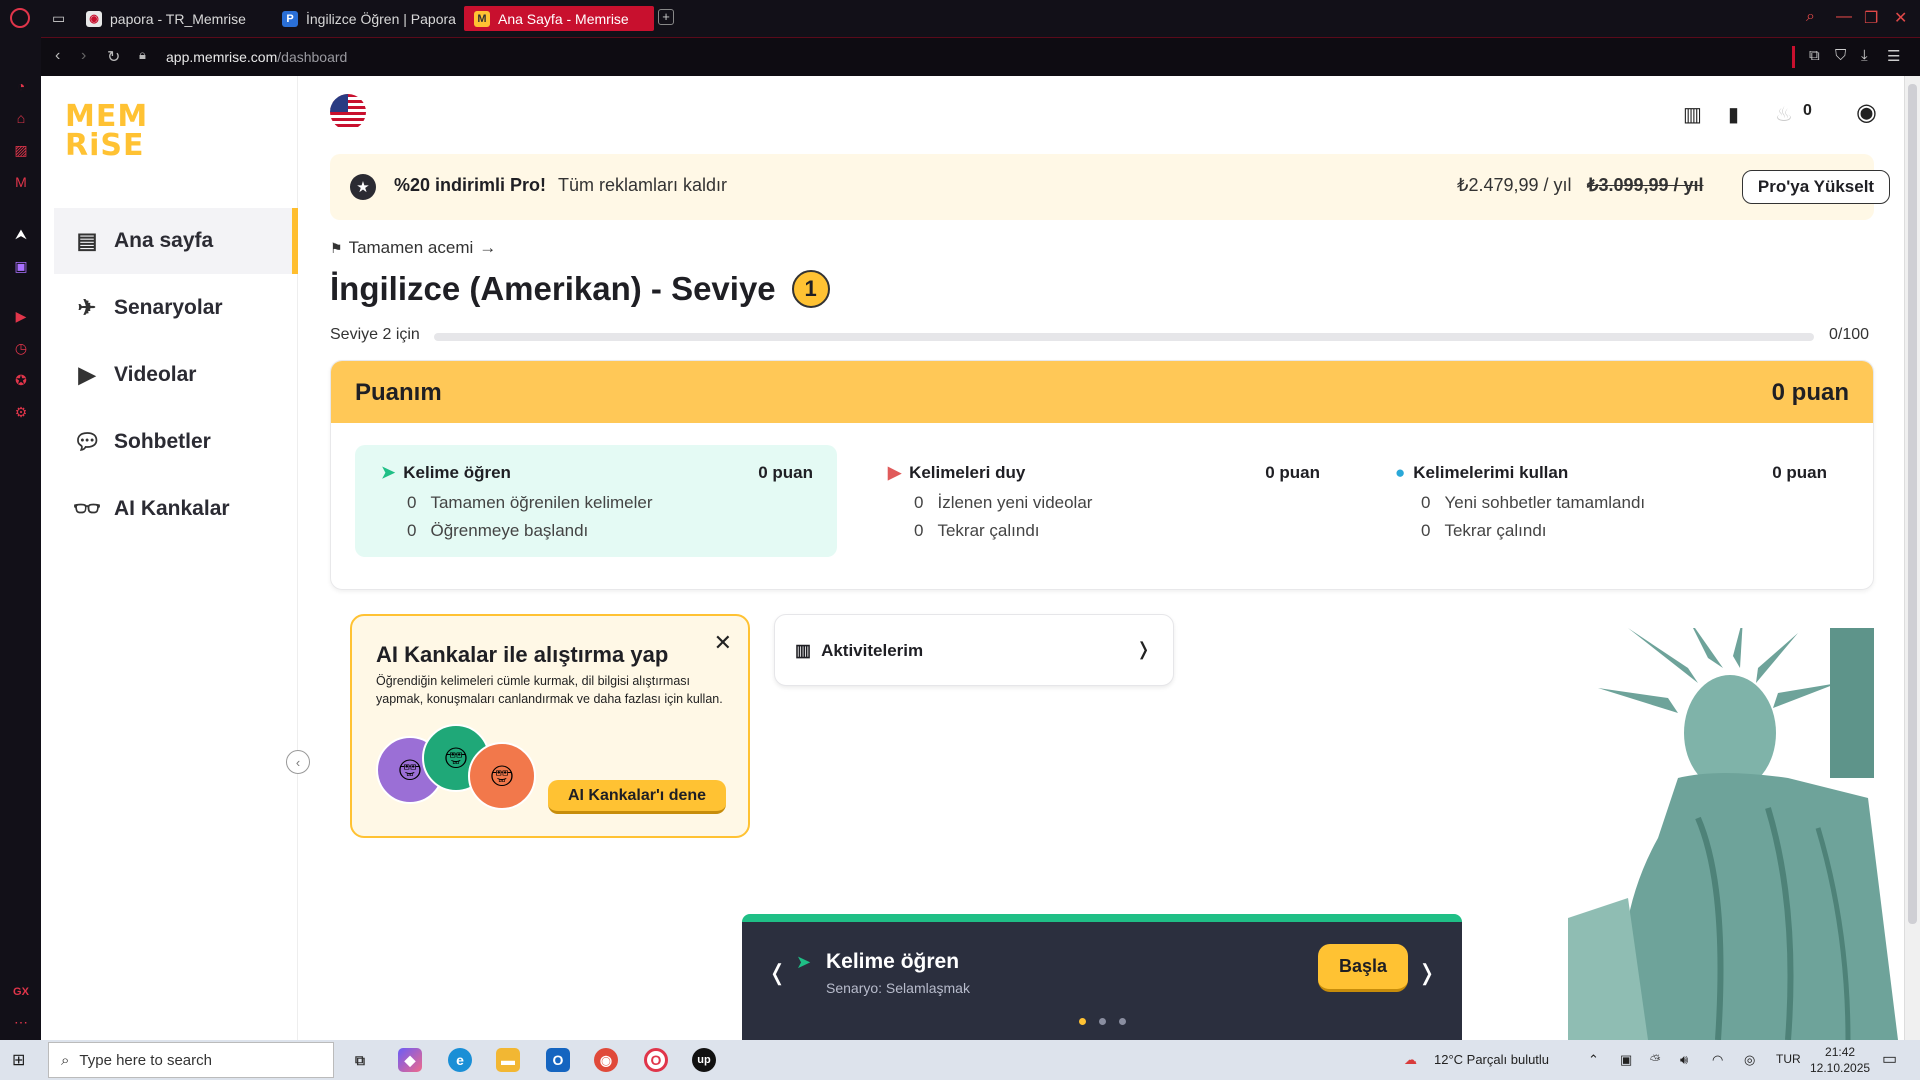 Image resolution: width=1920 pixels, height=1080 pixels. I want to click on windows-start-icon: ⊞, so click(22, 1060).